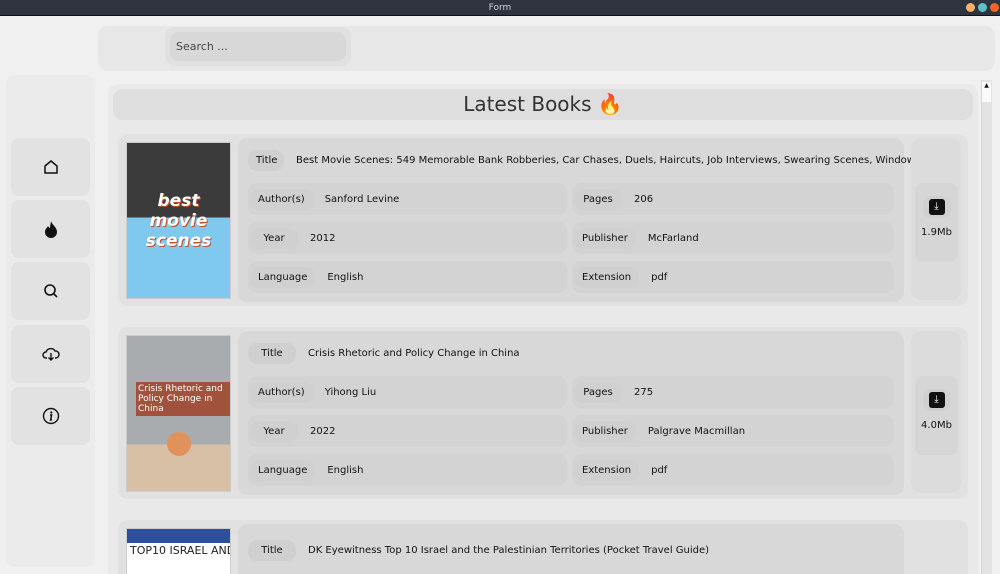 This screenshot has width=1000, height=574. What do you see at coordinates (362, 199) in the screenshot?
I see `book-author: Sanford Levine` at bounding box center [362, 199].